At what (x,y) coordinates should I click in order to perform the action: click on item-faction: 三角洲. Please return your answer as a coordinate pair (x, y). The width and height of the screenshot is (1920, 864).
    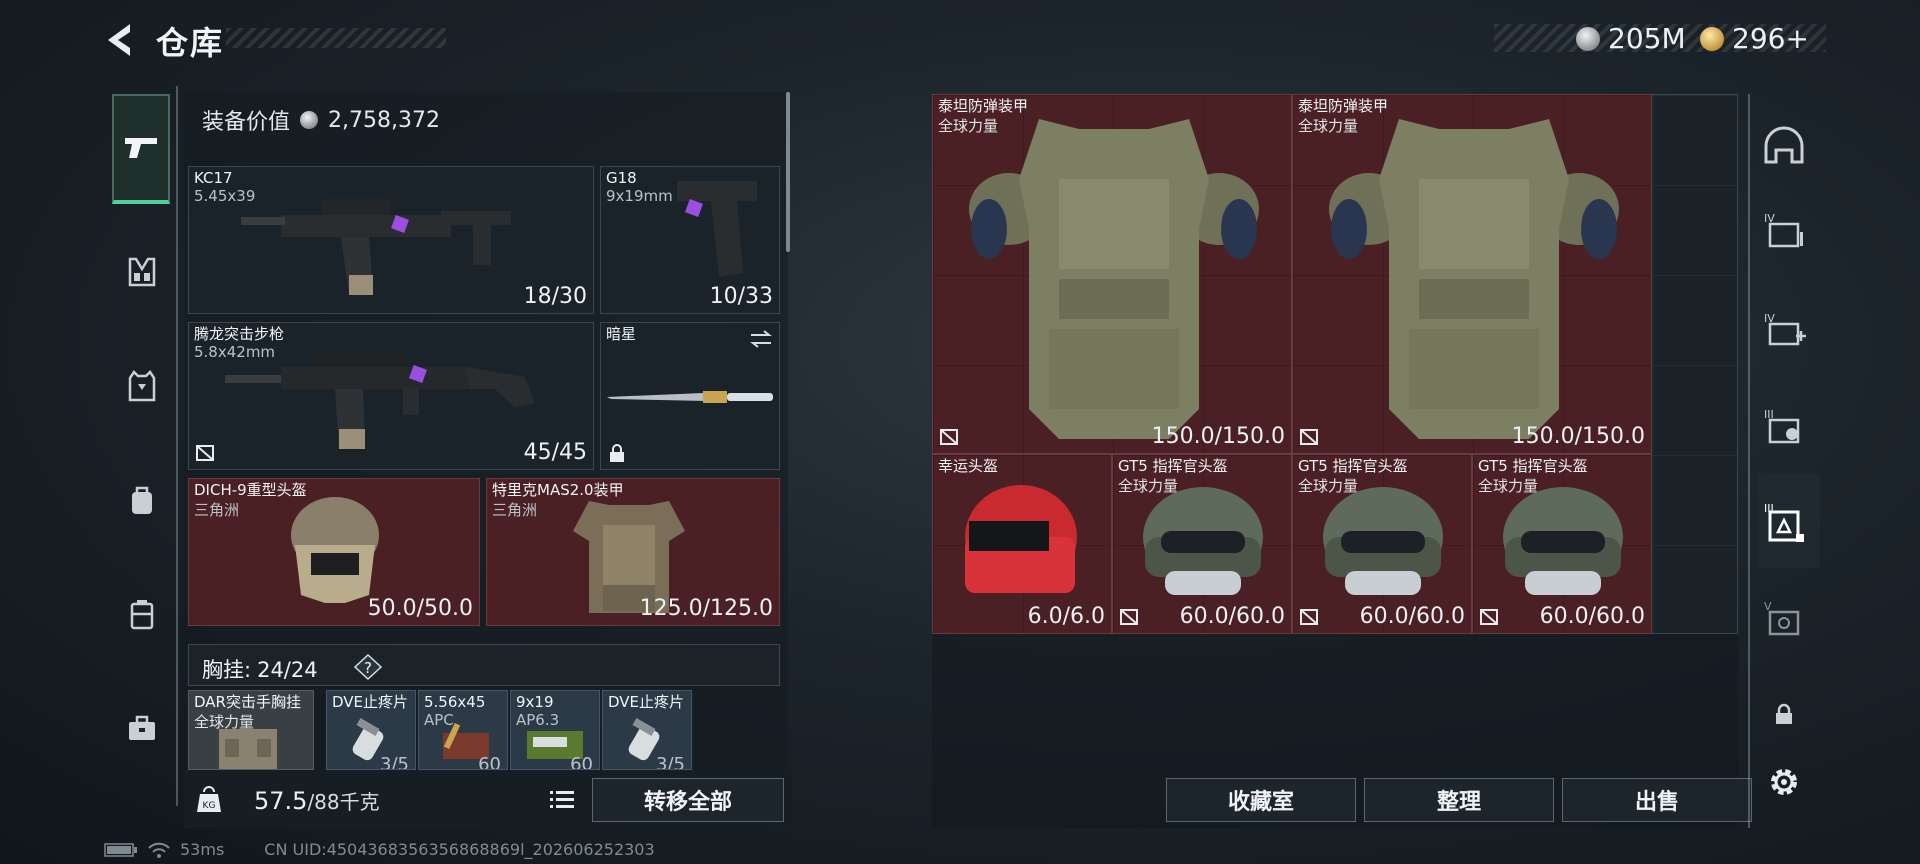
    Looking at the image, I should click on (515, 510).